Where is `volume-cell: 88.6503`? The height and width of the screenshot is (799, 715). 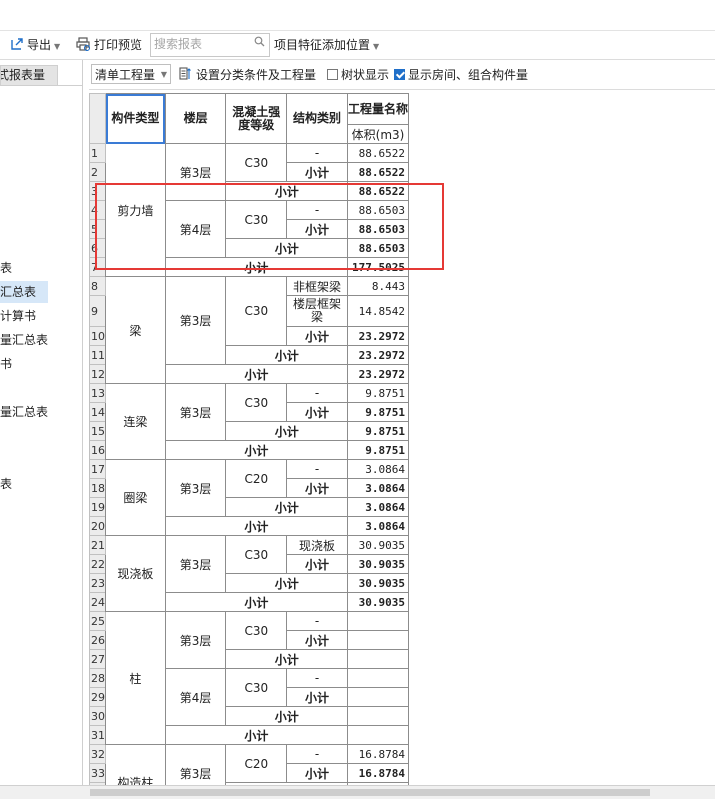 volume-cell: 88.6503 is located at coordinates (378, 210).